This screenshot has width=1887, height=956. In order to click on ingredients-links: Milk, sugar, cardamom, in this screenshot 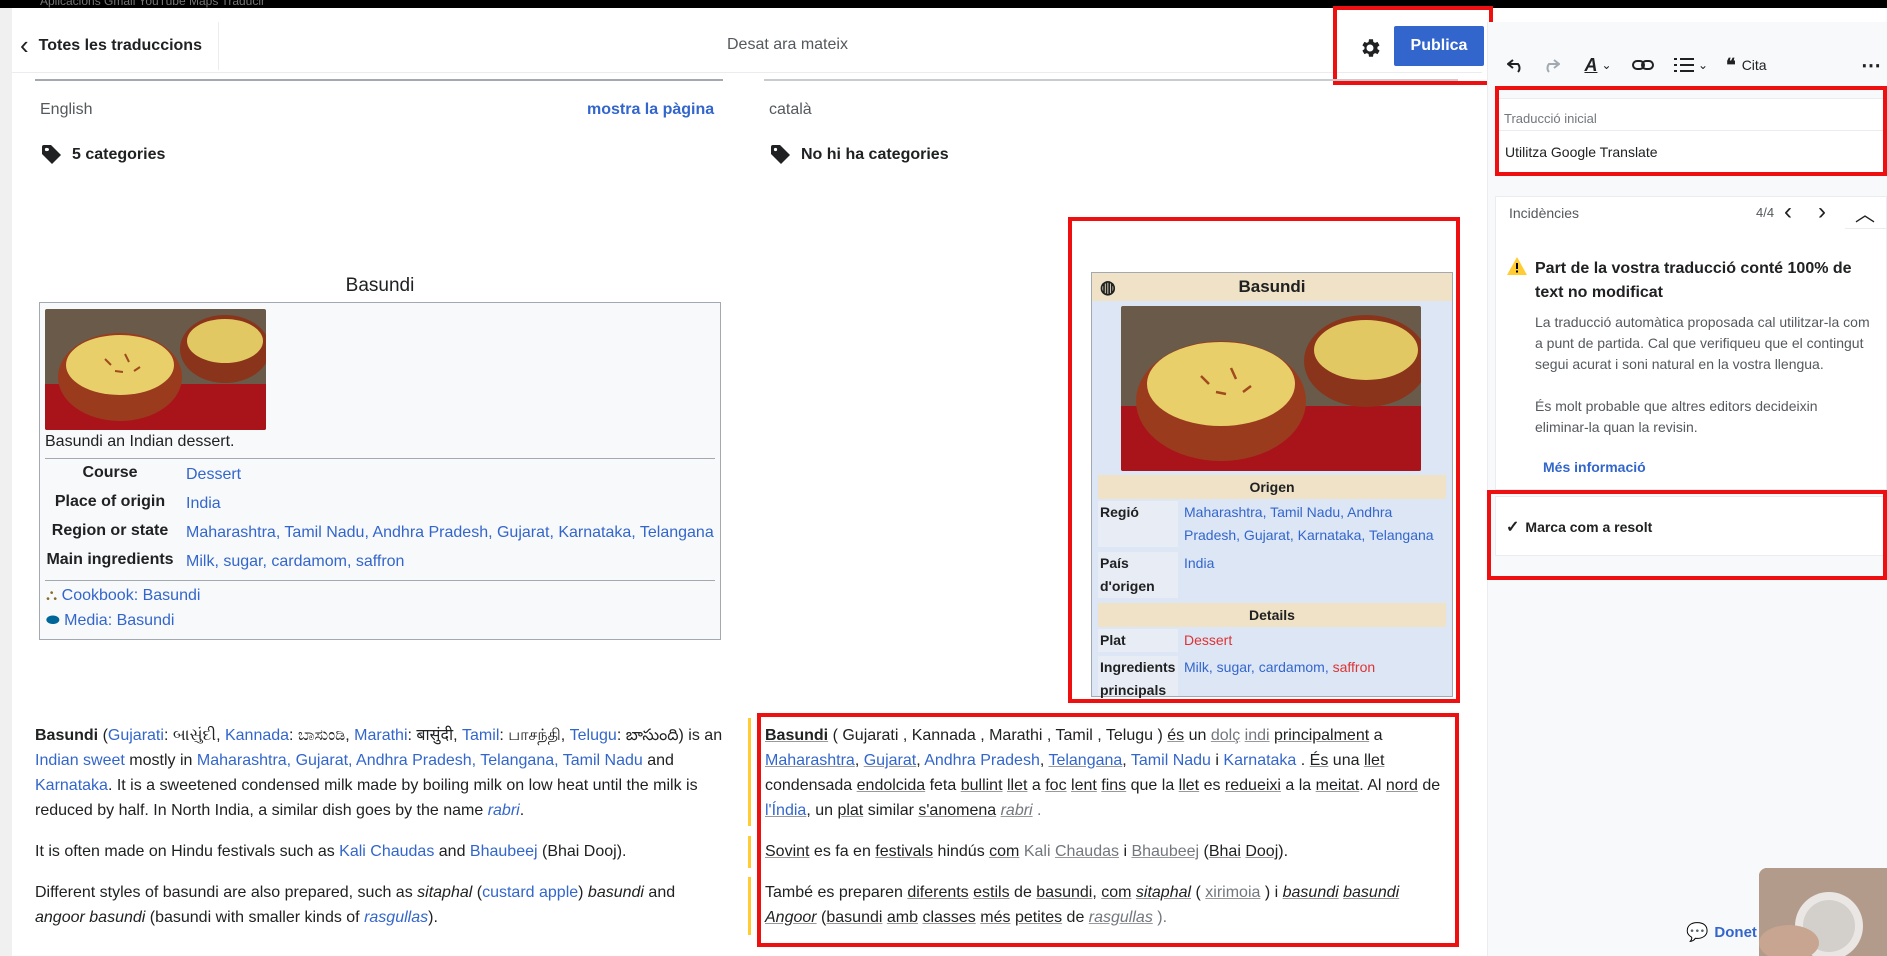, I will do `click(1258, 667)`.